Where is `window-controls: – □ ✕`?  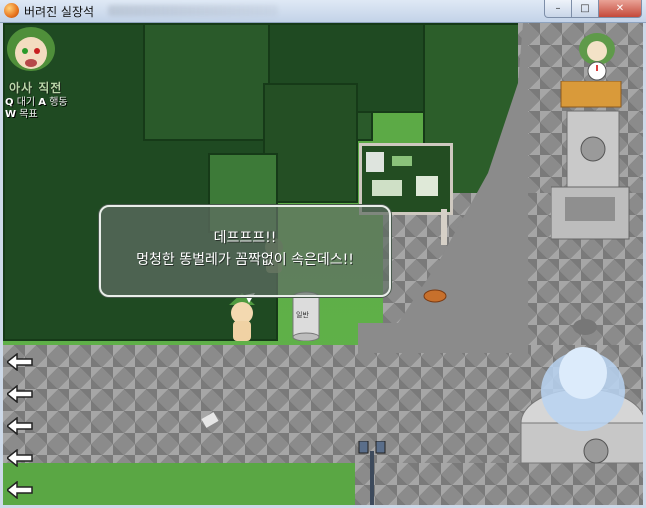 window-controls: – □ ✕ is located at coordinates (593, 9).